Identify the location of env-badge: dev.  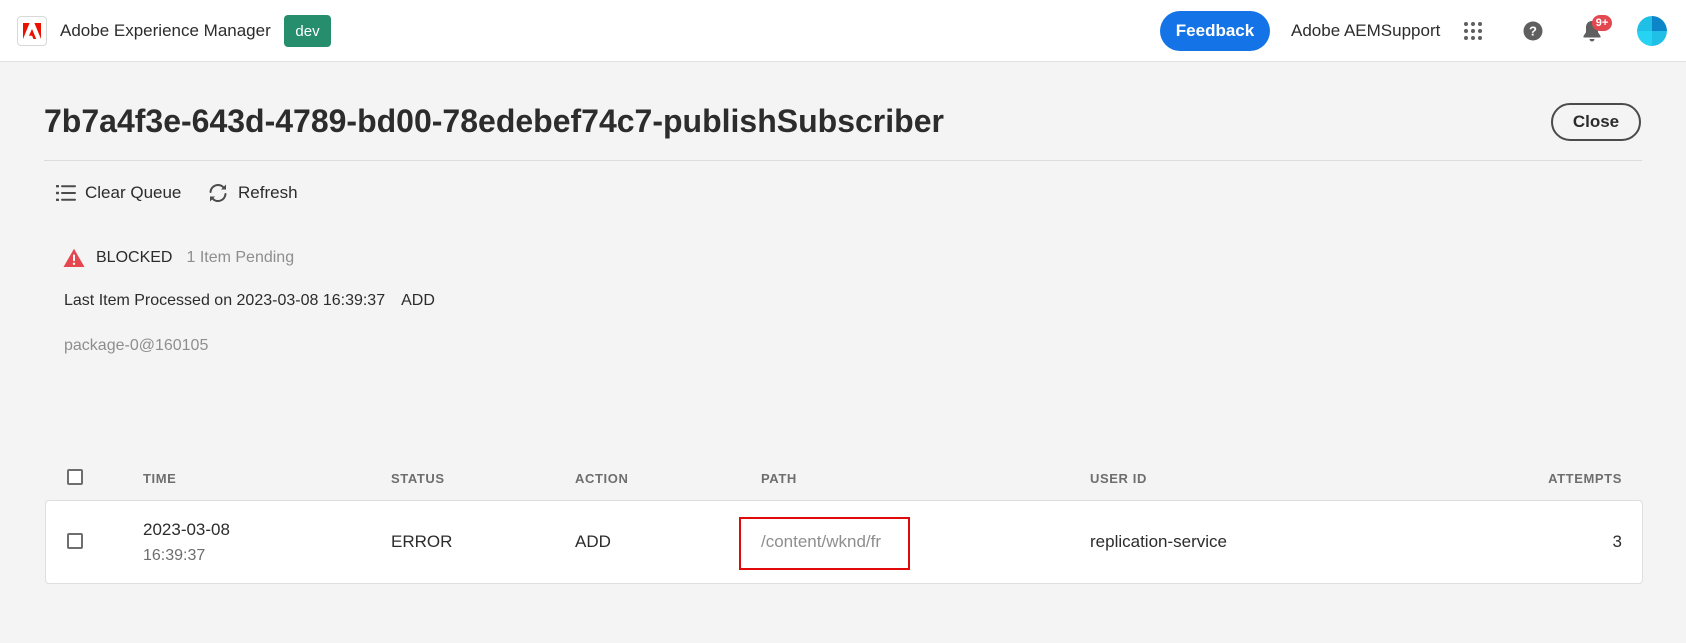
(307, 31).